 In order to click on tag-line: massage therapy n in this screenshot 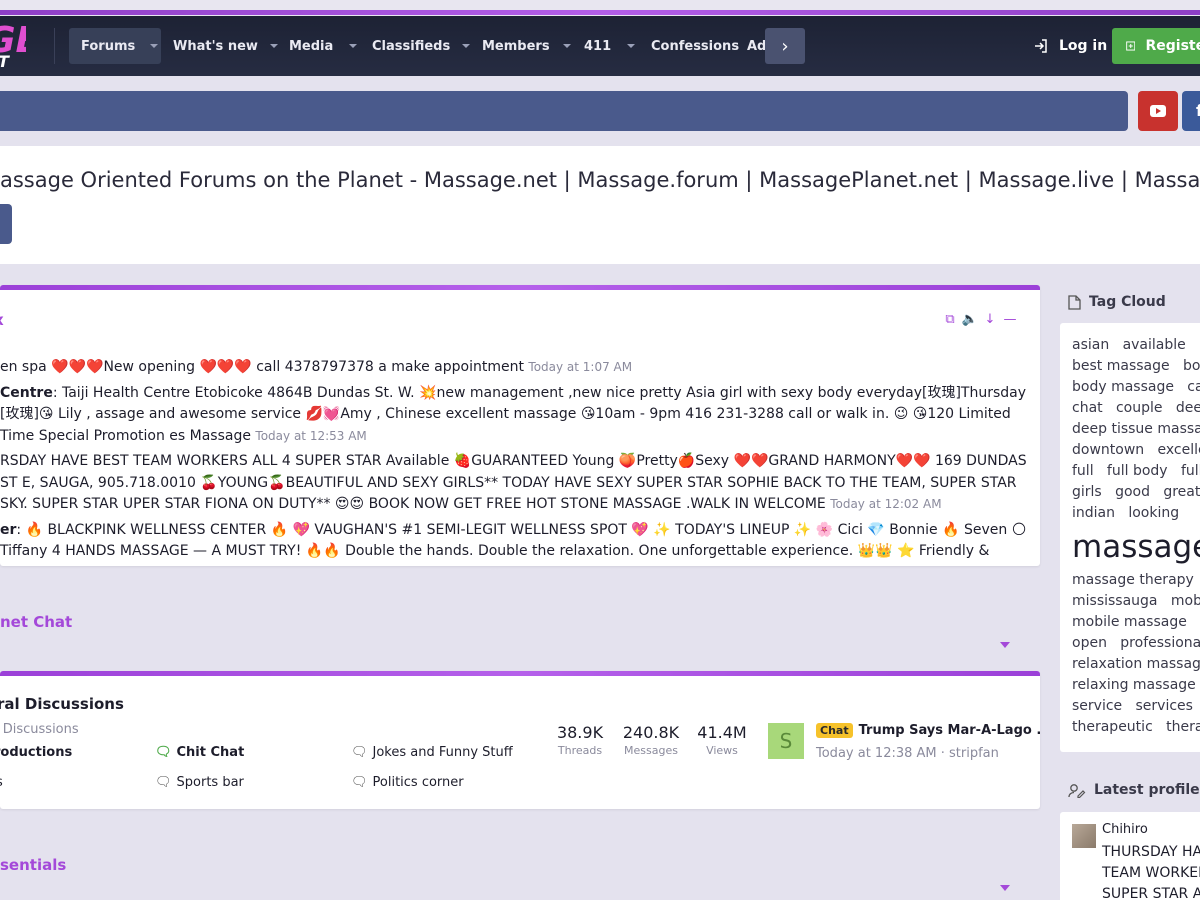, I will do `click(1136, 580)`.